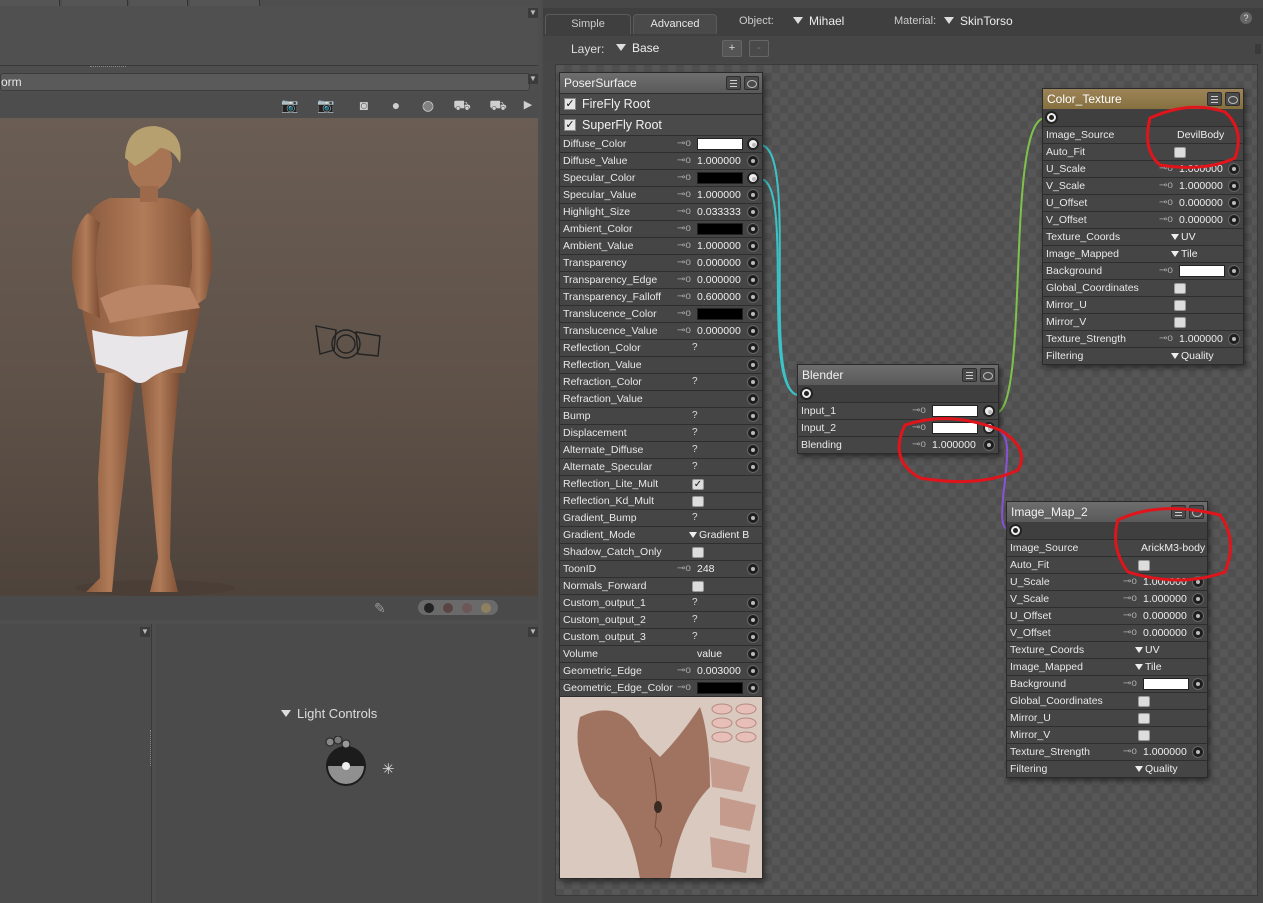  I want to click on param-row-mirror-v: Mirror_V, so click(1107, 734).